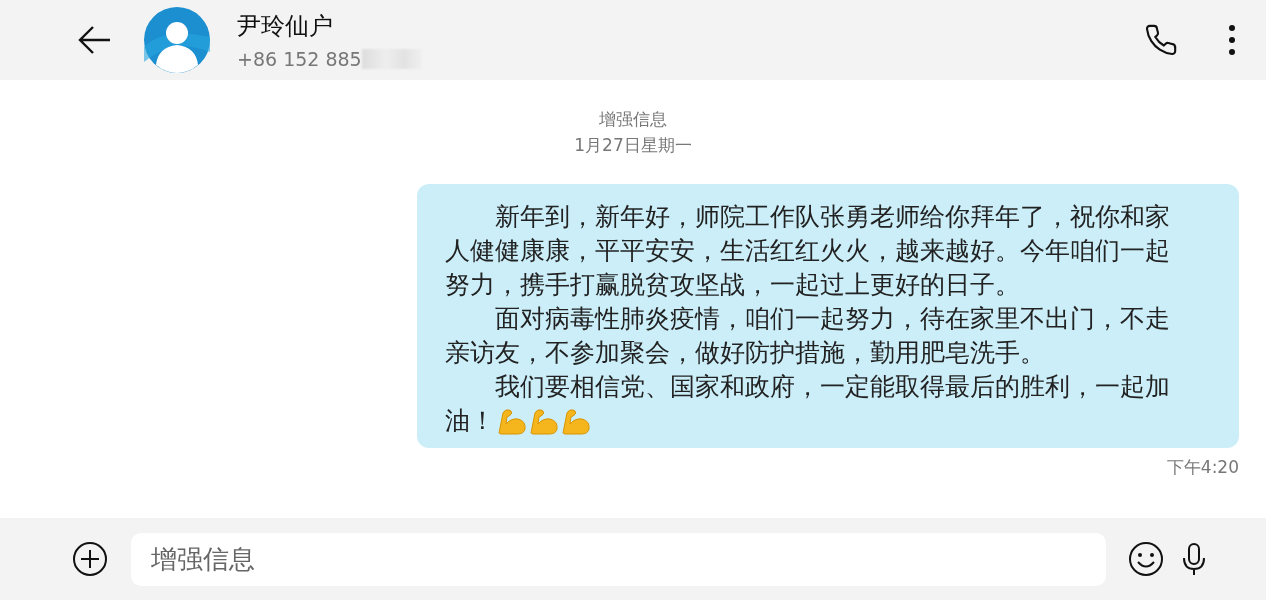 The width and height of the screenshot is (1266, 600). Describe the element at coordinates (832, 319) in the screenshot. I see `message-text-line: 面对病毒性肺炎疫情，咱们一起努力，待在家里不出门，不走` at that location.